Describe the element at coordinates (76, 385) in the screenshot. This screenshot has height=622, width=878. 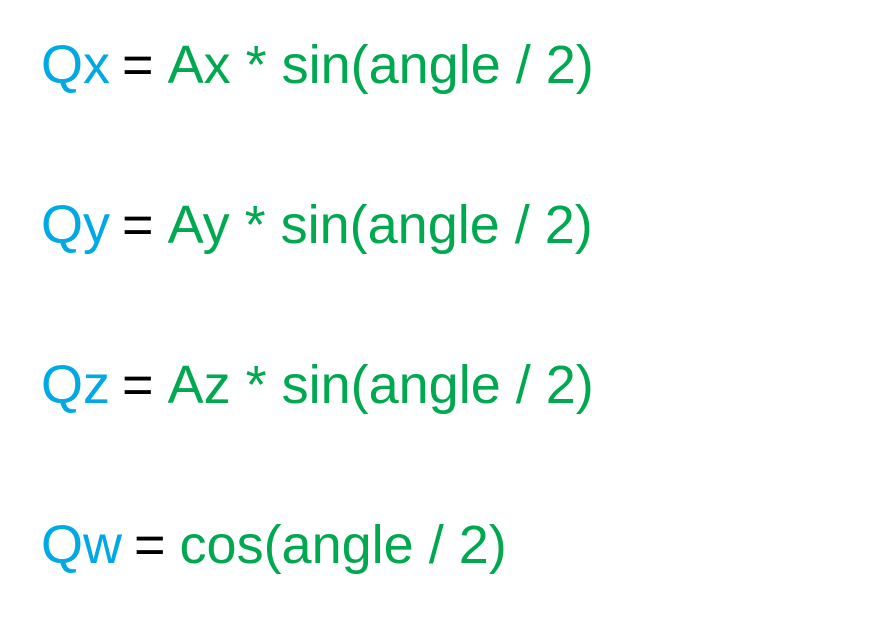
I see `equation-lhs: Qz` at that location.